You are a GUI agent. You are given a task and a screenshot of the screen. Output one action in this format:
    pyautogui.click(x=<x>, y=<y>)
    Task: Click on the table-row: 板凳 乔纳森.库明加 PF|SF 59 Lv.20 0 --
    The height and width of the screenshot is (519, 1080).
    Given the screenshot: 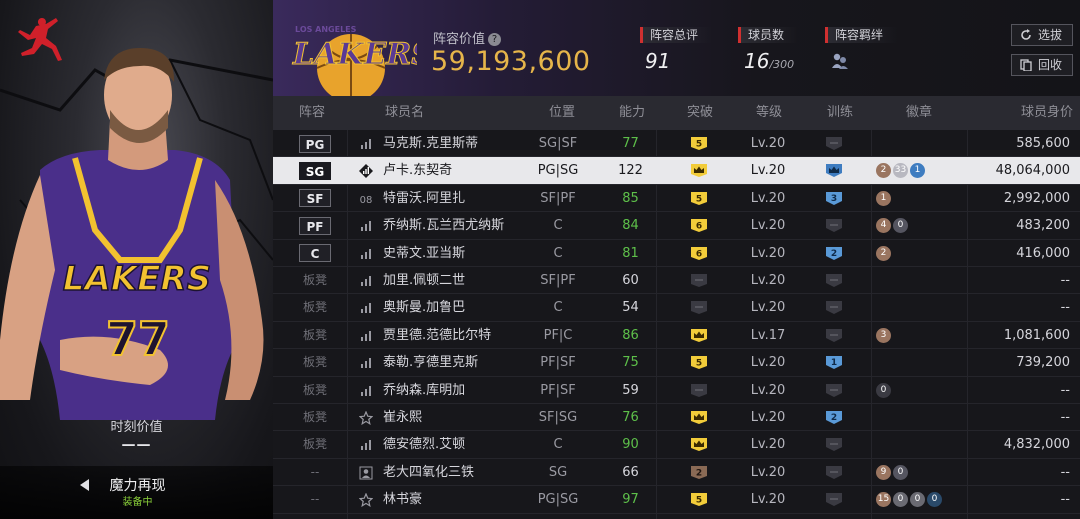 What is the action you would take?
    pyautogui.click(x=676, y=390)
    